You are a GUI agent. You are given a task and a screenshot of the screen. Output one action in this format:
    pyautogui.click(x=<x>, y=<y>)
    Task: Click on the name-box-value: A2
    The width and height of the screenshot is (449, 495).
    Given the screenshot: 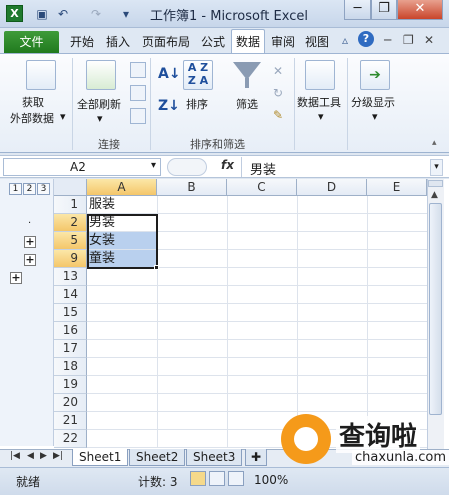 What is the action you would take?
    pyautogui.click(x=78, y=167)
    